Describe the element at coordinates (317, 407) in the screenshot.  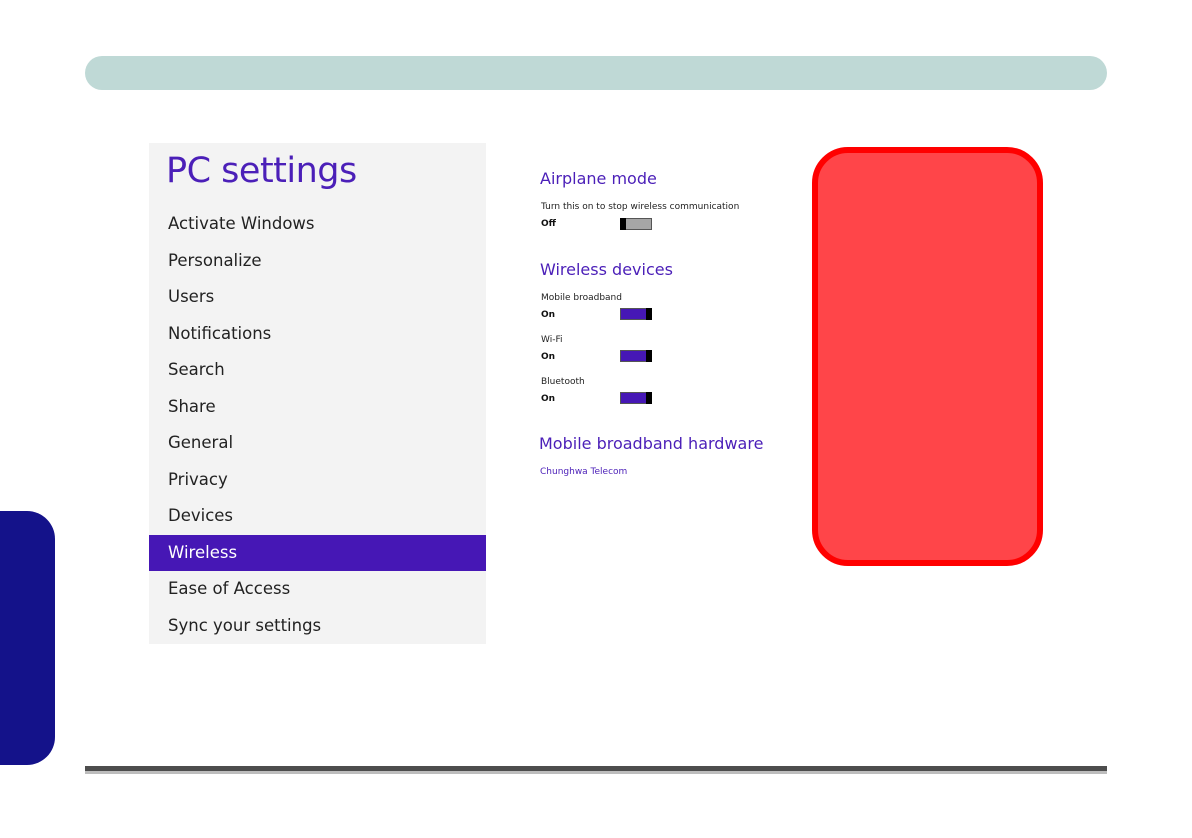
I see `nav-item-share: Share` at that location.